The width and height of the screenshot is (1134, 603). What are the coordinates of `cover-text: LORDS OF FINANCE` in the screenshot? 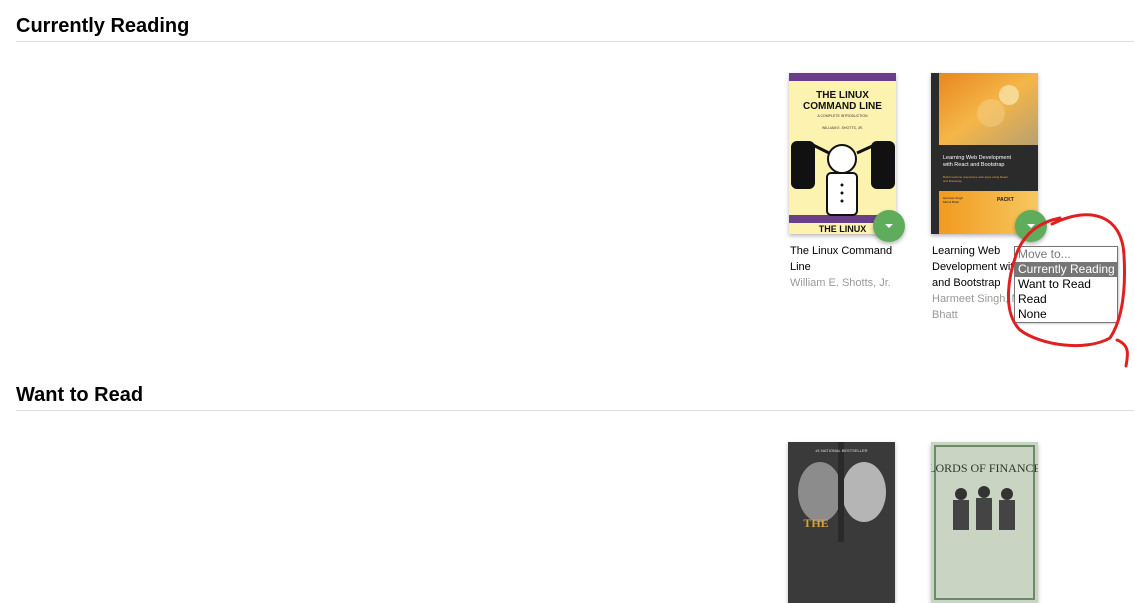 It's located at (984, 468).